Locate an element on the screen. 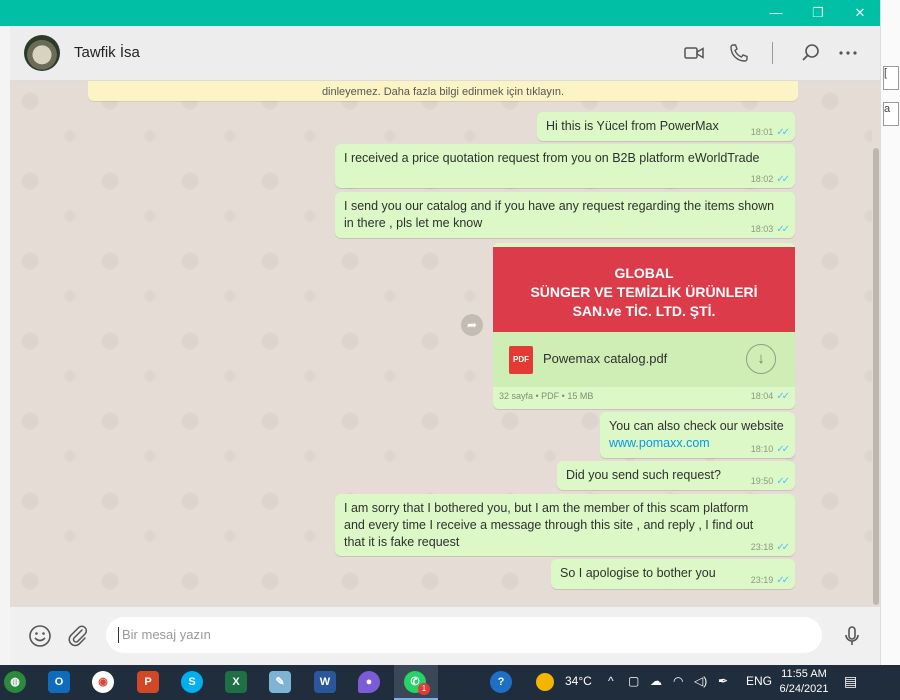  powerpoint-icon: P is located at coordinates (148, 682).